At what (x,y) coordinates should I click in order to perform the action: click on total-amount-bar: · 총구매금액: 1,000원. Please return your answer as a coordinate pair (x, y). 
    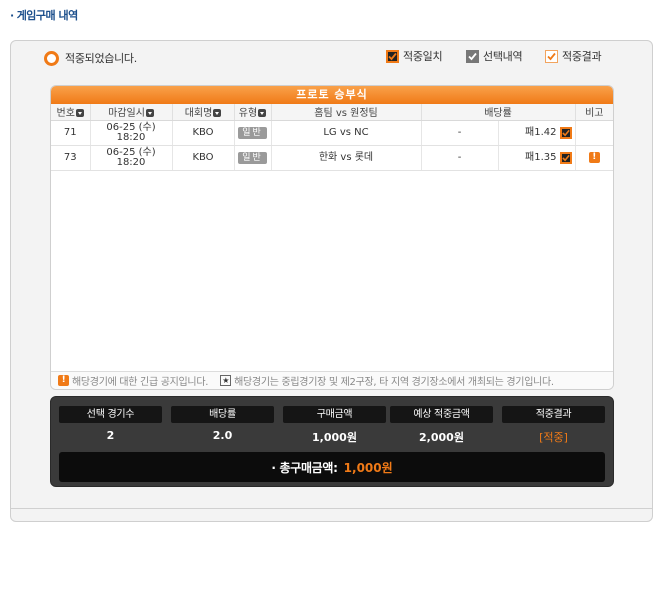
    Looking at the image, I should click on (332, 467).